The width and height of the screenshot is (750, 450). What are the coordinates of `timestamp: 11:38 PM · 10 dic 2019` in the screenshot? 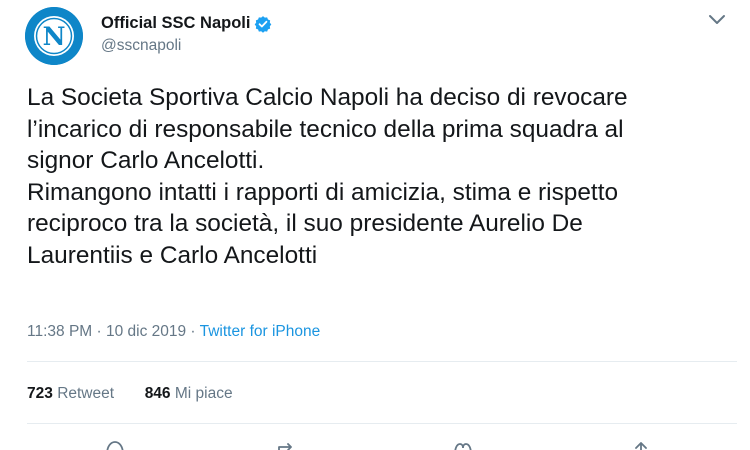 It's located at (106, 331).